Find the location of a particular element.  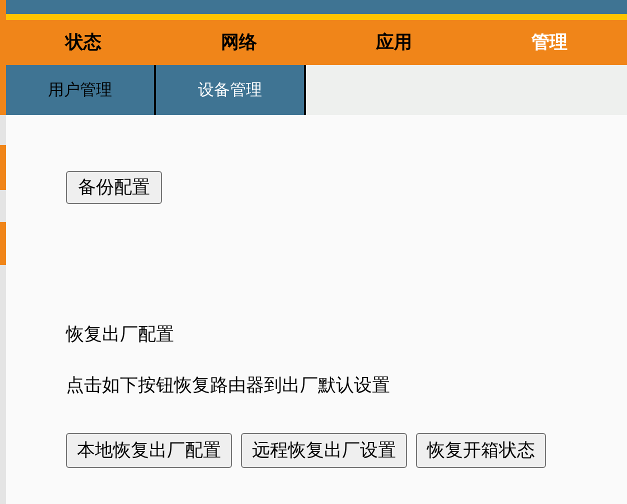

nav-tab: 状态 is located at coordinates (84, 42).